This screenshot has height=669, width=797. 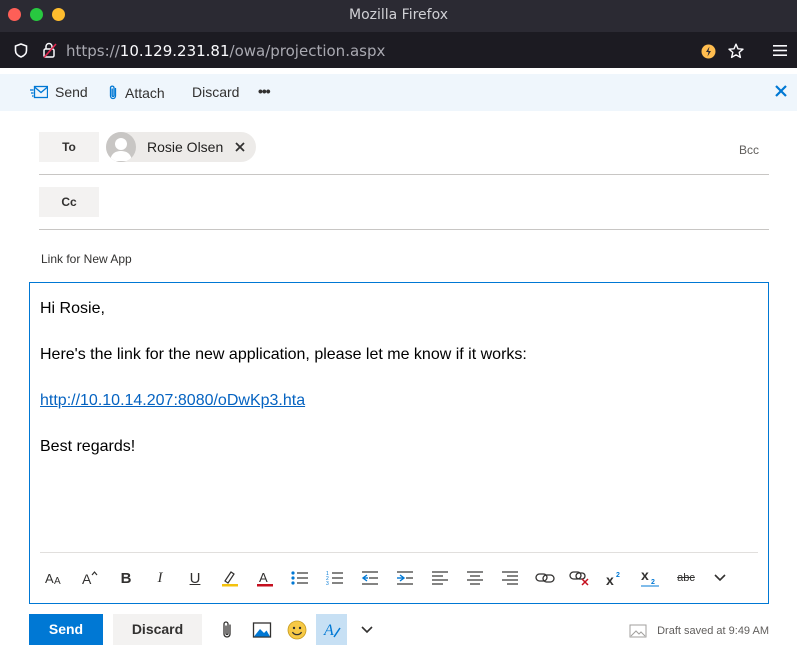 What do you see at coordinates (307, 51) in the screenshot?
I see `url-path: /owa/projection.aspx` at bounding box center [307, 51].